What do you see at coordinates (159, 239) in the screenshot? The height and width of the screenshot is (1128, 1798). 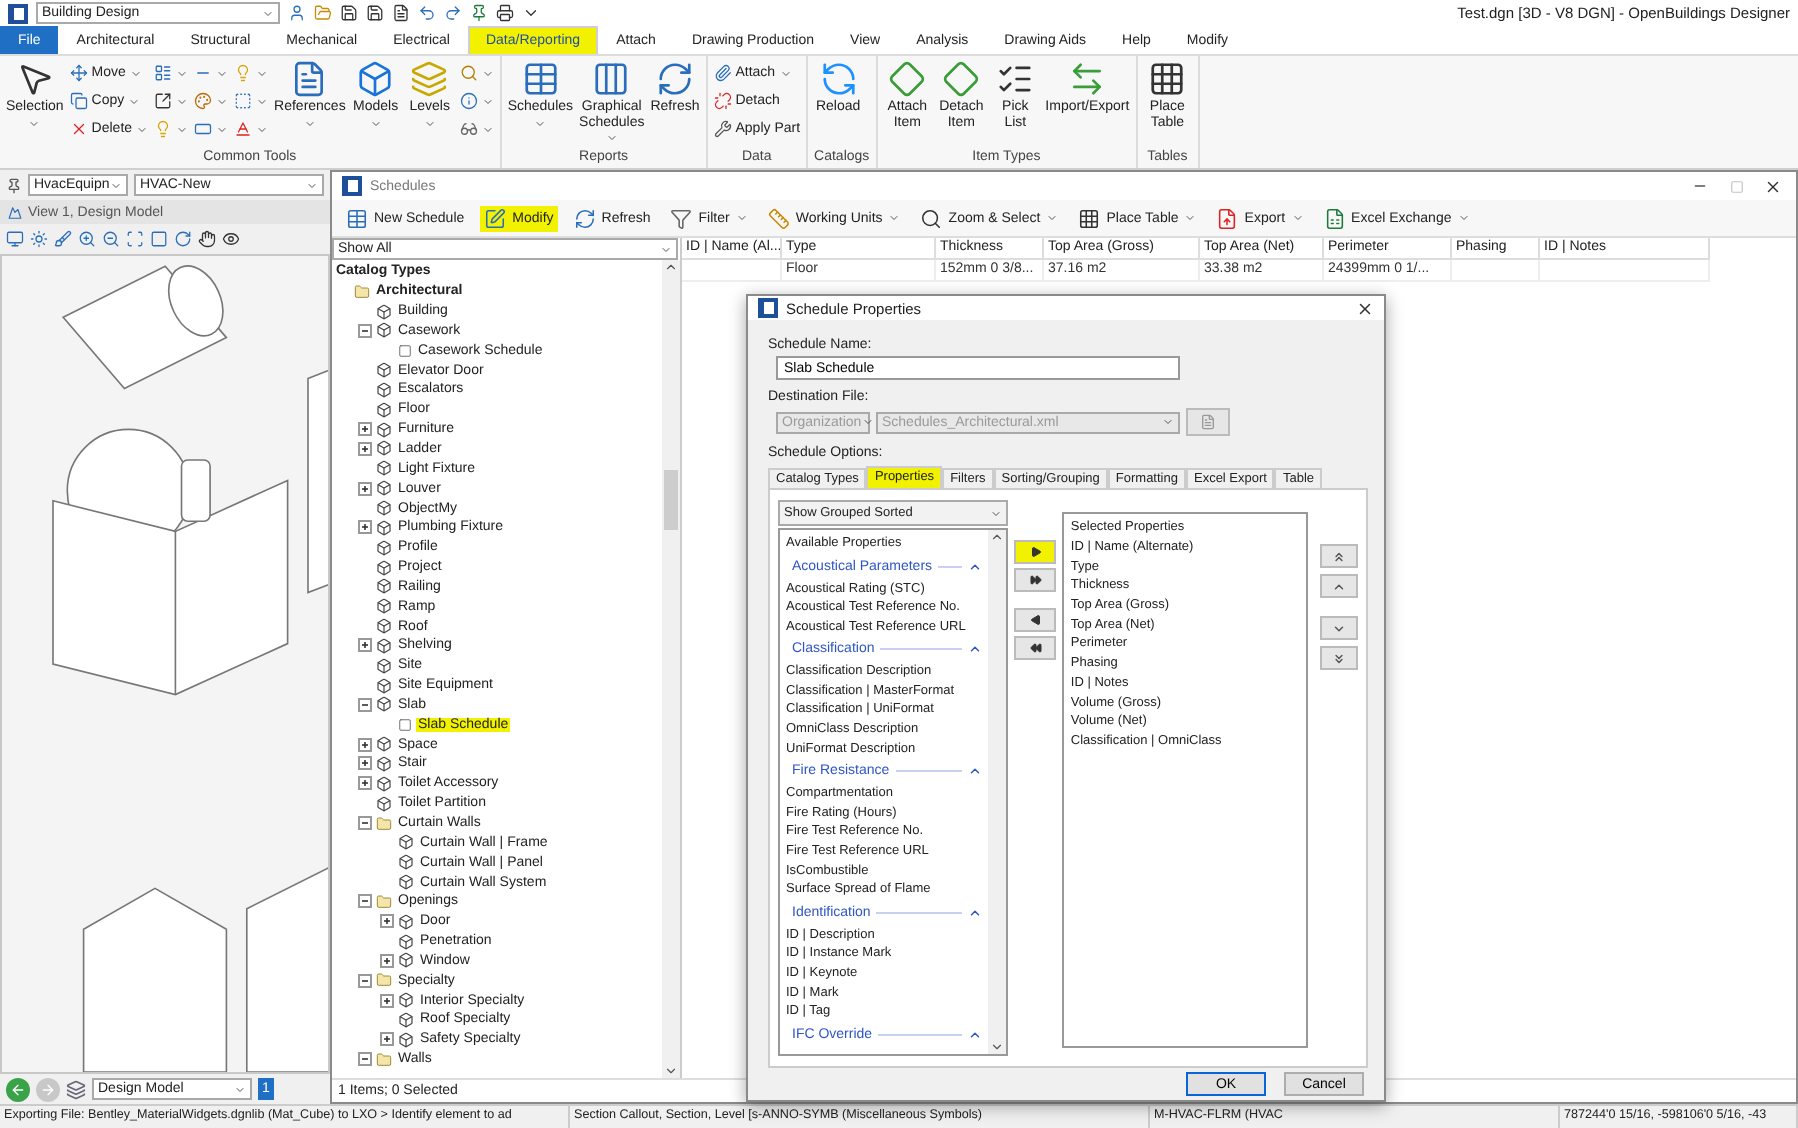 I see `window-icon` at bounding box center [159, 239].